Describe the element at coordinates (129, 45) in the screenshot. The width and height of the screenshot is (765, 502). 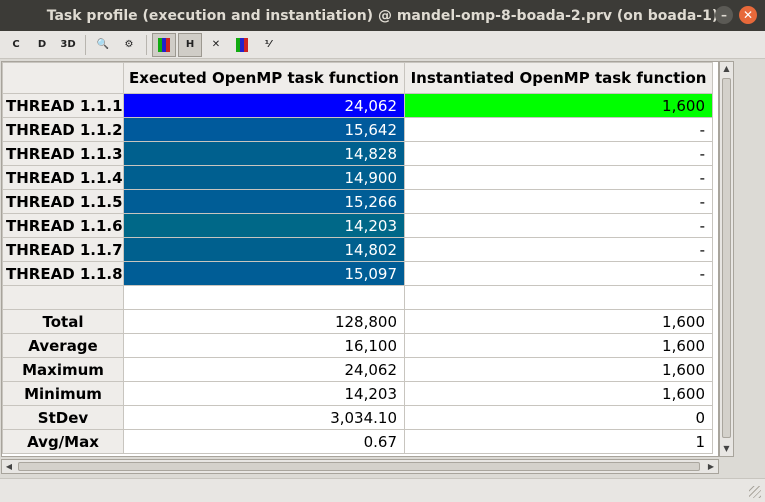
I see `gear-icon: ⚙` at that location.